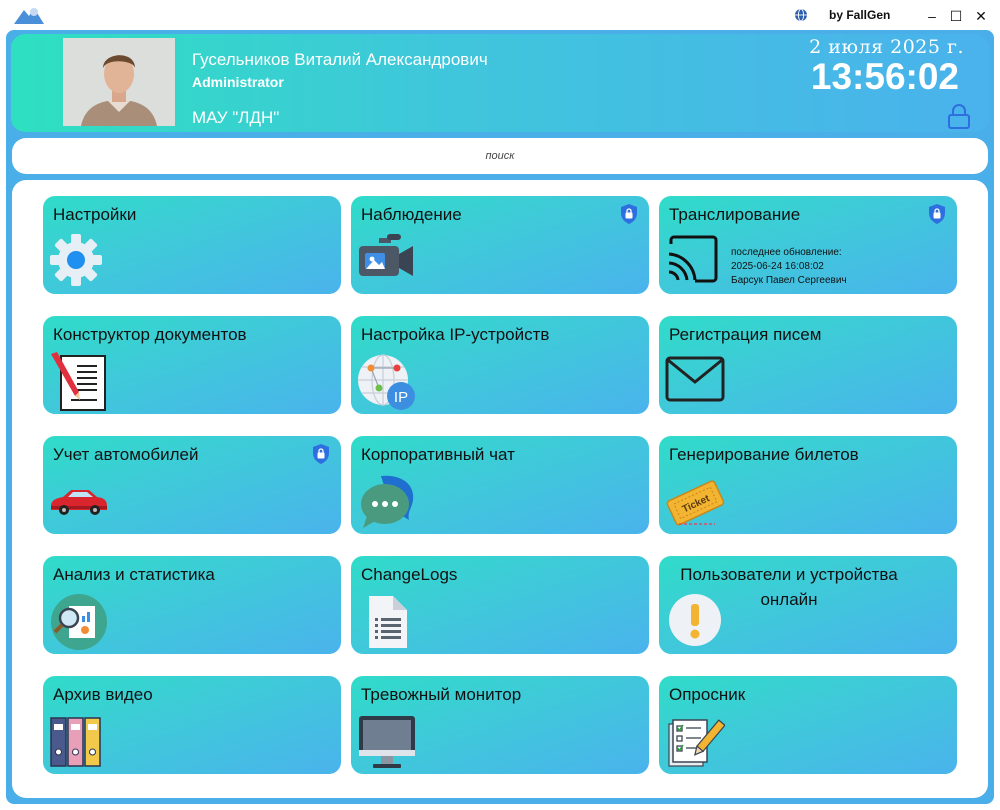 This screenshot has width=1000, height=810. What do you see at coordinates (387, 382) in the screenshot?
I see `ip-network-icon: IP` at bounding box center [387, 382].